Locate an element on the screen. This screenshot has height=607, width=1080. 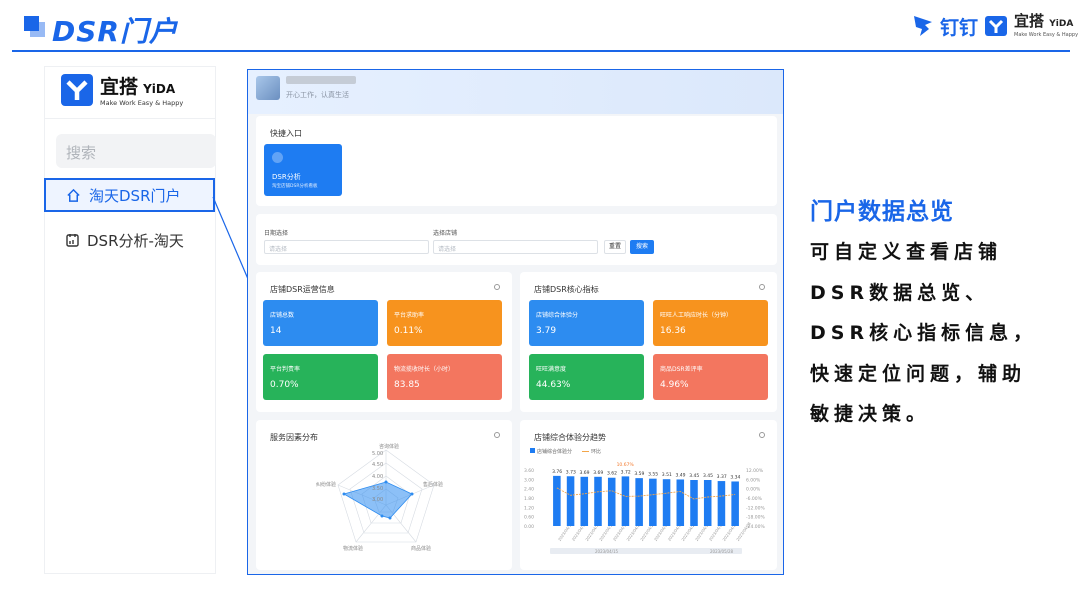
logo-sub: Make Work Easy & Happy is located at coordinates (142, 103).